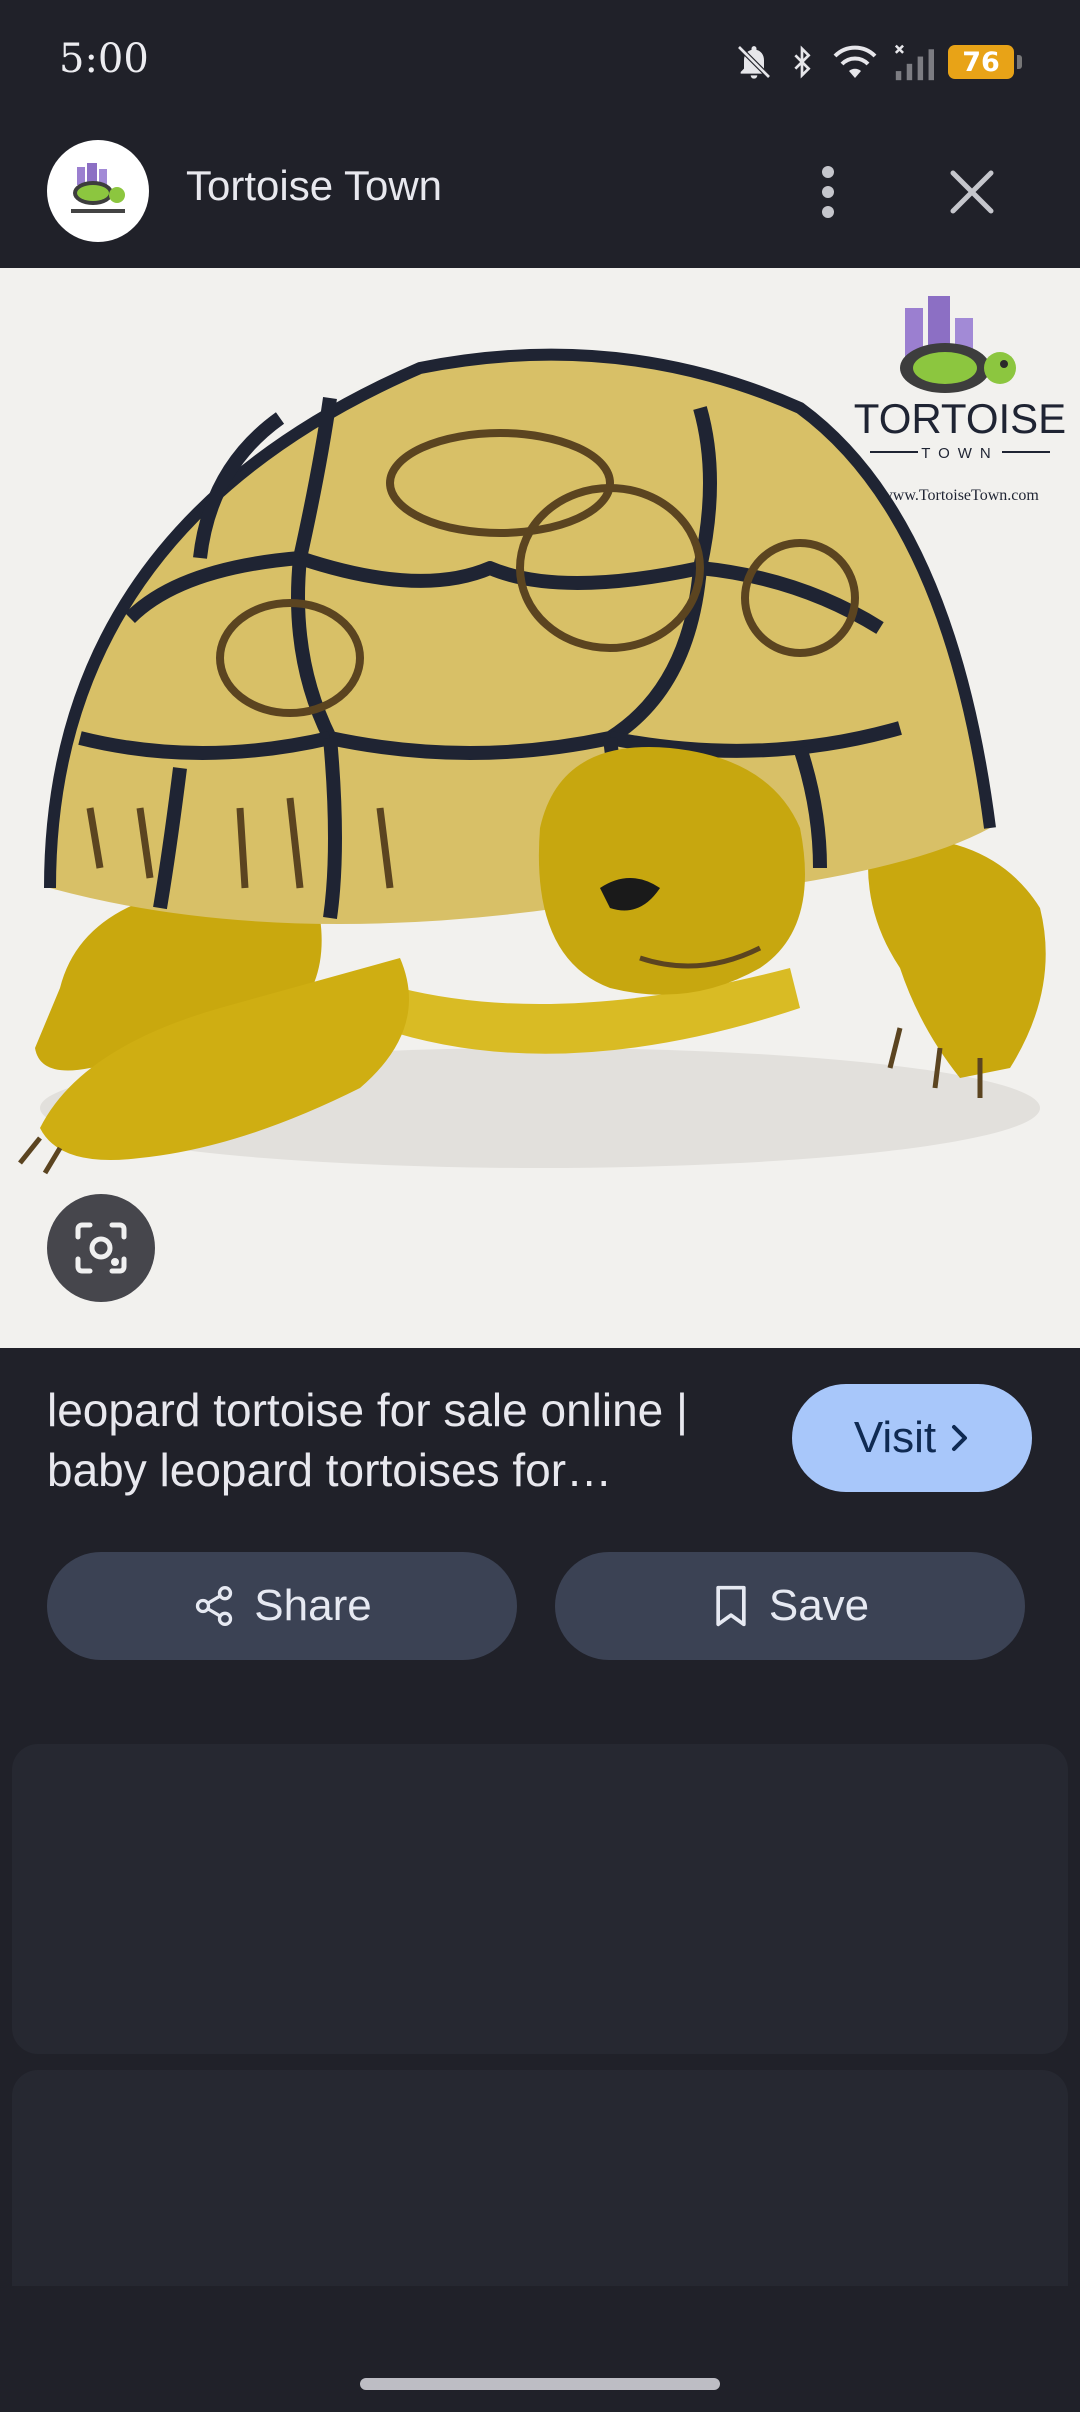 Image resolution: width=1080 pixels, height=2412 pixels. What do you see at coordinates (98, 188) in the screenshot?
I see `tortoise-town-logo` at bounding box center [98, 188].